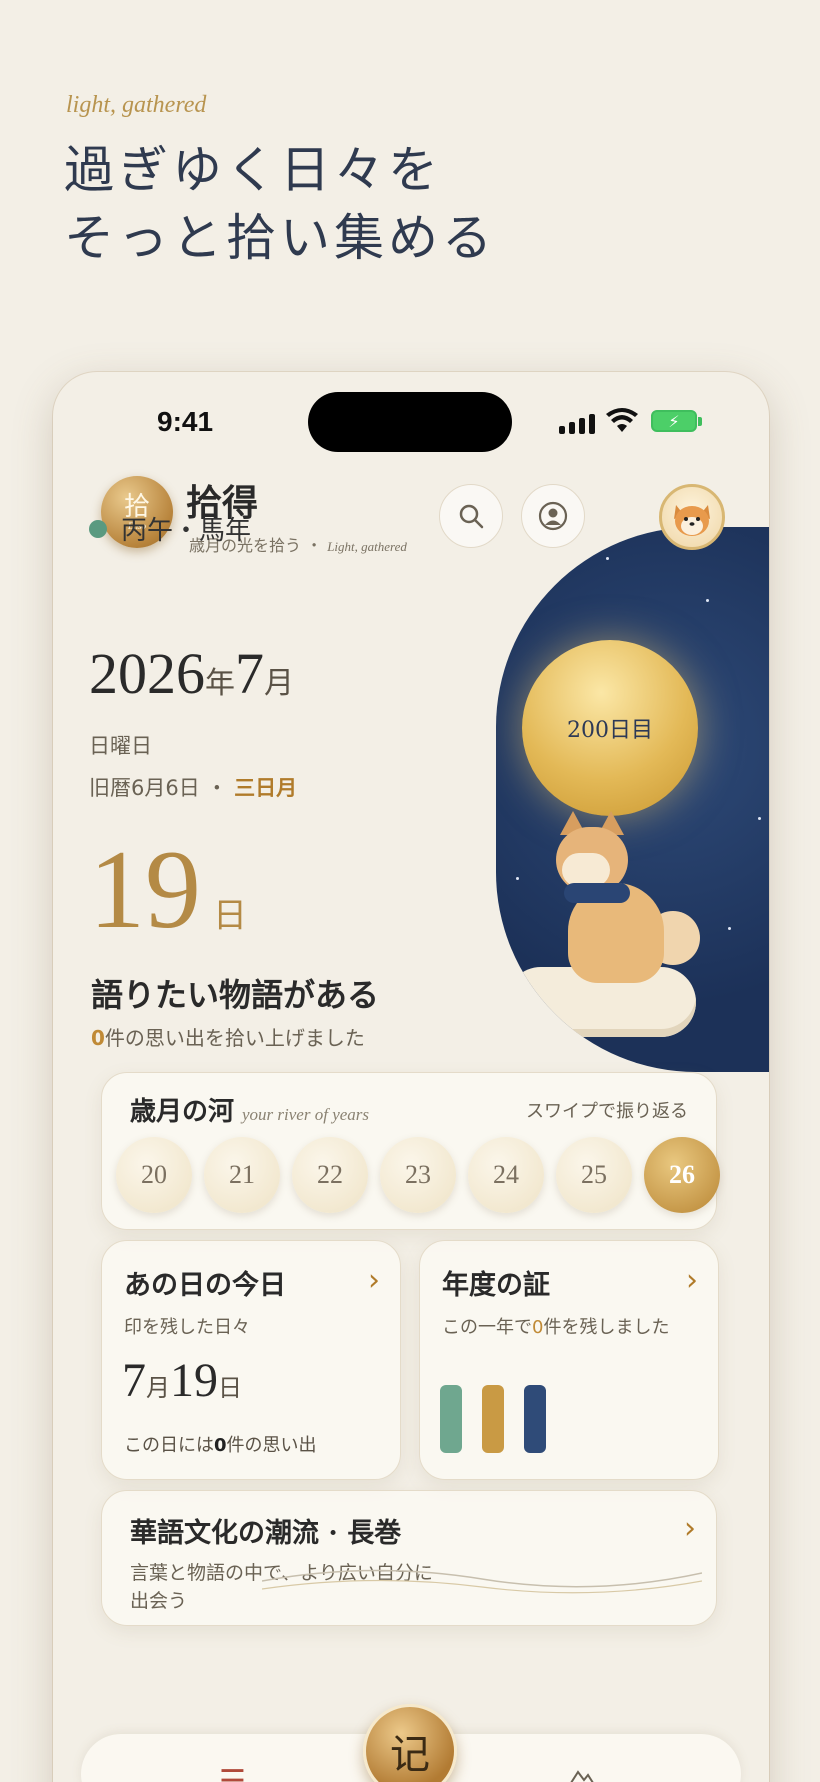  I want to click on moon-label: 200日目, so click(610, 730).